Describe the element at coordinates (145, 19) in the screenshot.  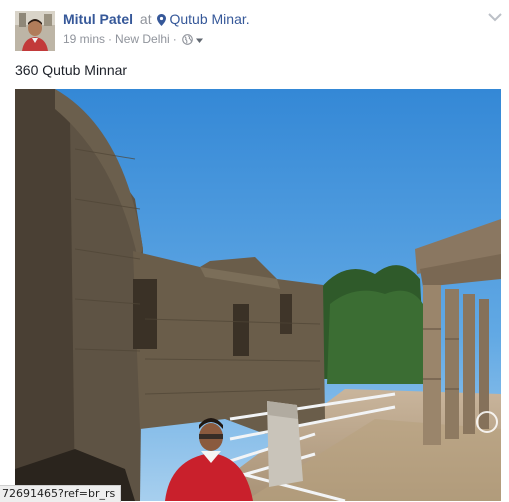
I see `at-label: at` at that location.